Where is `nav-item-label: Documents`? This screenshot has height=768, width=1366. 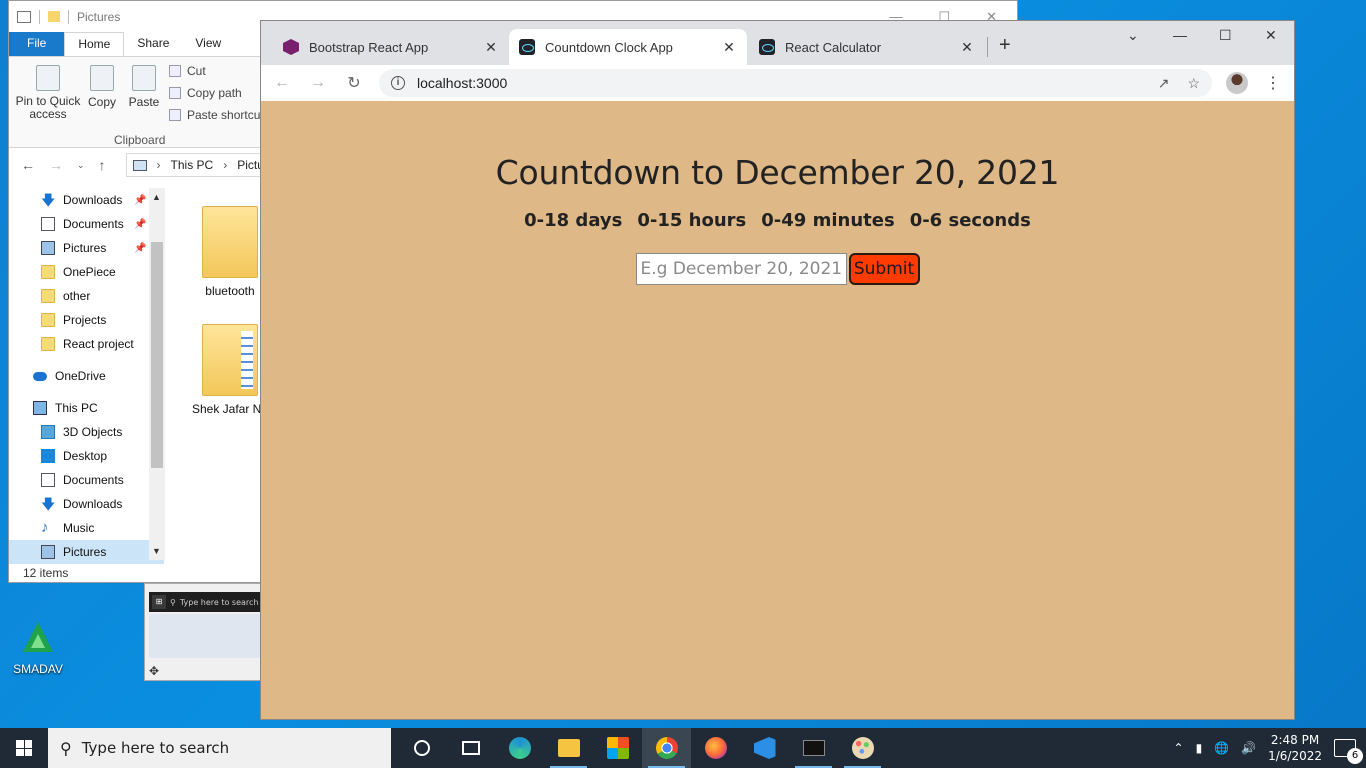 nav-item-label: Documents is located at coordinates (93, 224).